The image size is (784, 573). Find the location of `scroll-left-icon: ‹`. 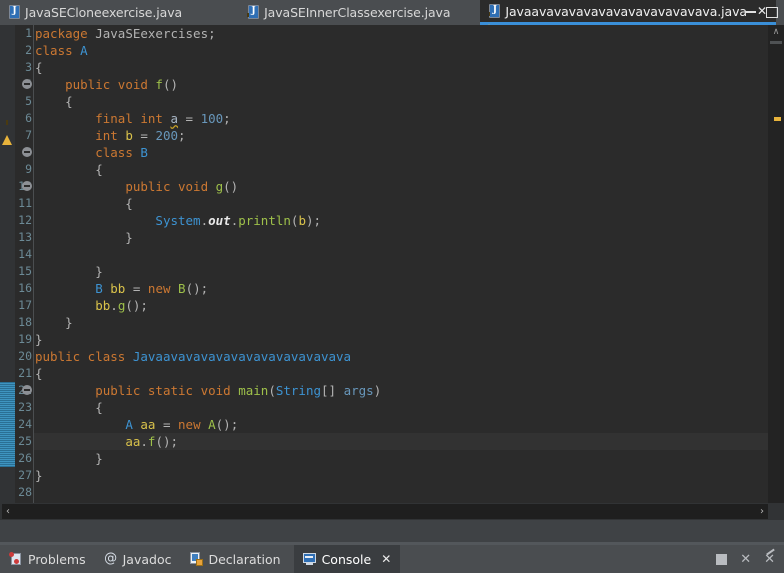

scroll-left-icon: ‹ is located at coordinates (8, 511).